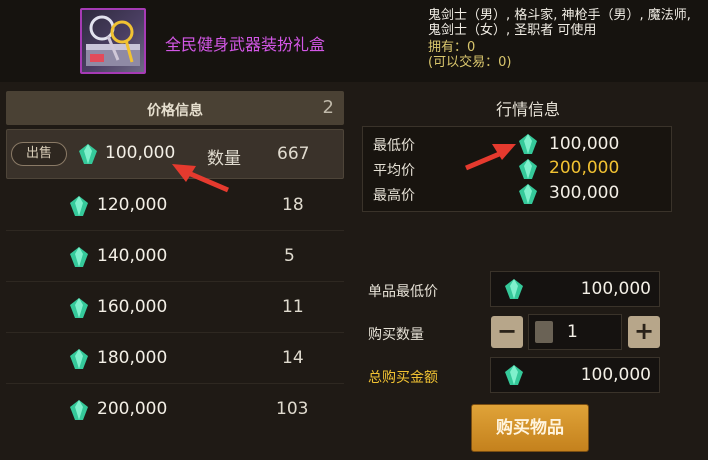  What do you see at coordinates (584, 193) in the screenshot?
I see `max-price-value: 300,000` at bounding box center [584, 193].